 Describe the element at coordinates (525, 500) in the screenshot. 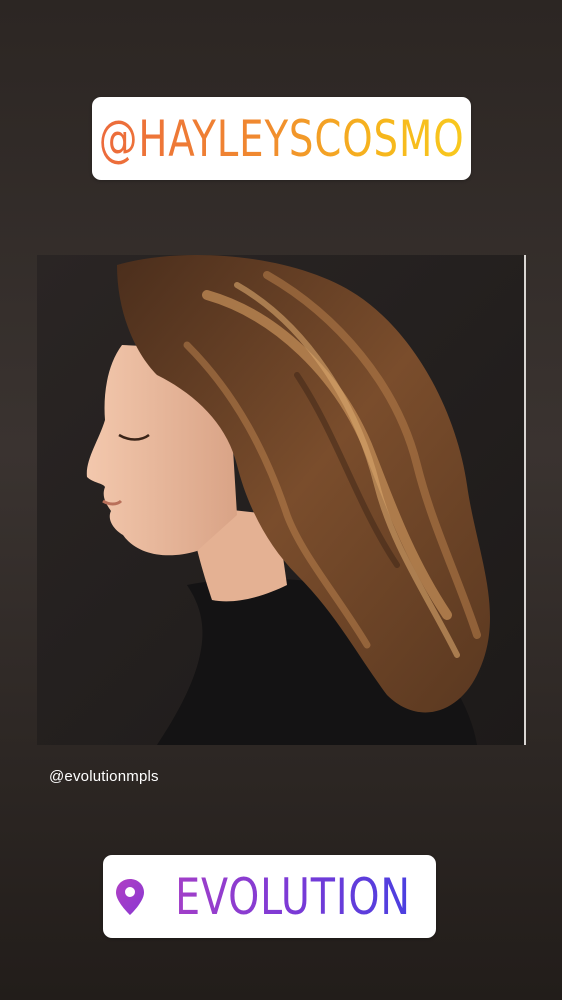

I see `photo-edge` at that location.